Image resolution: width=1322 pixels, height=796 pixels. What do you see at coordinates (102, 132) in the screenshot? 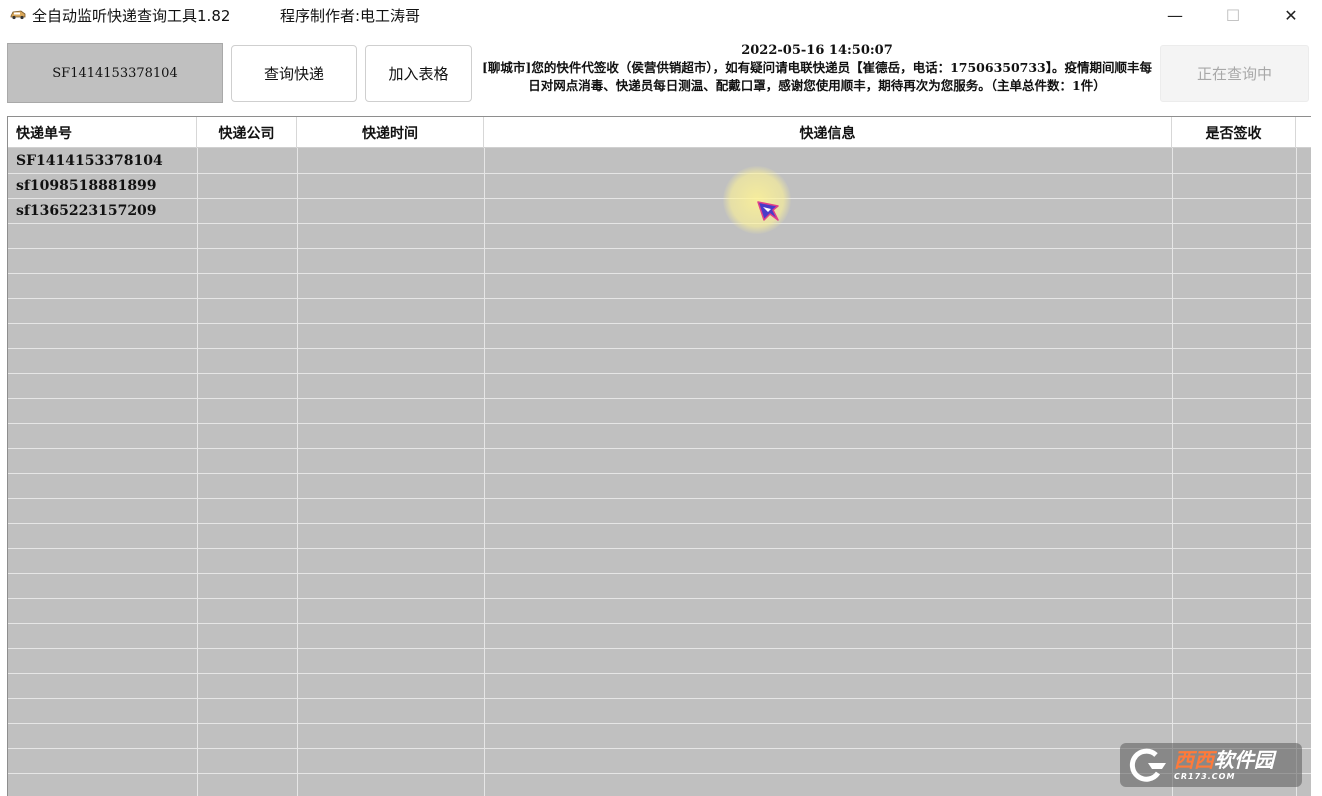
I see `column-header-tracking-number: 快递单号` at bounding box center [102, 132].